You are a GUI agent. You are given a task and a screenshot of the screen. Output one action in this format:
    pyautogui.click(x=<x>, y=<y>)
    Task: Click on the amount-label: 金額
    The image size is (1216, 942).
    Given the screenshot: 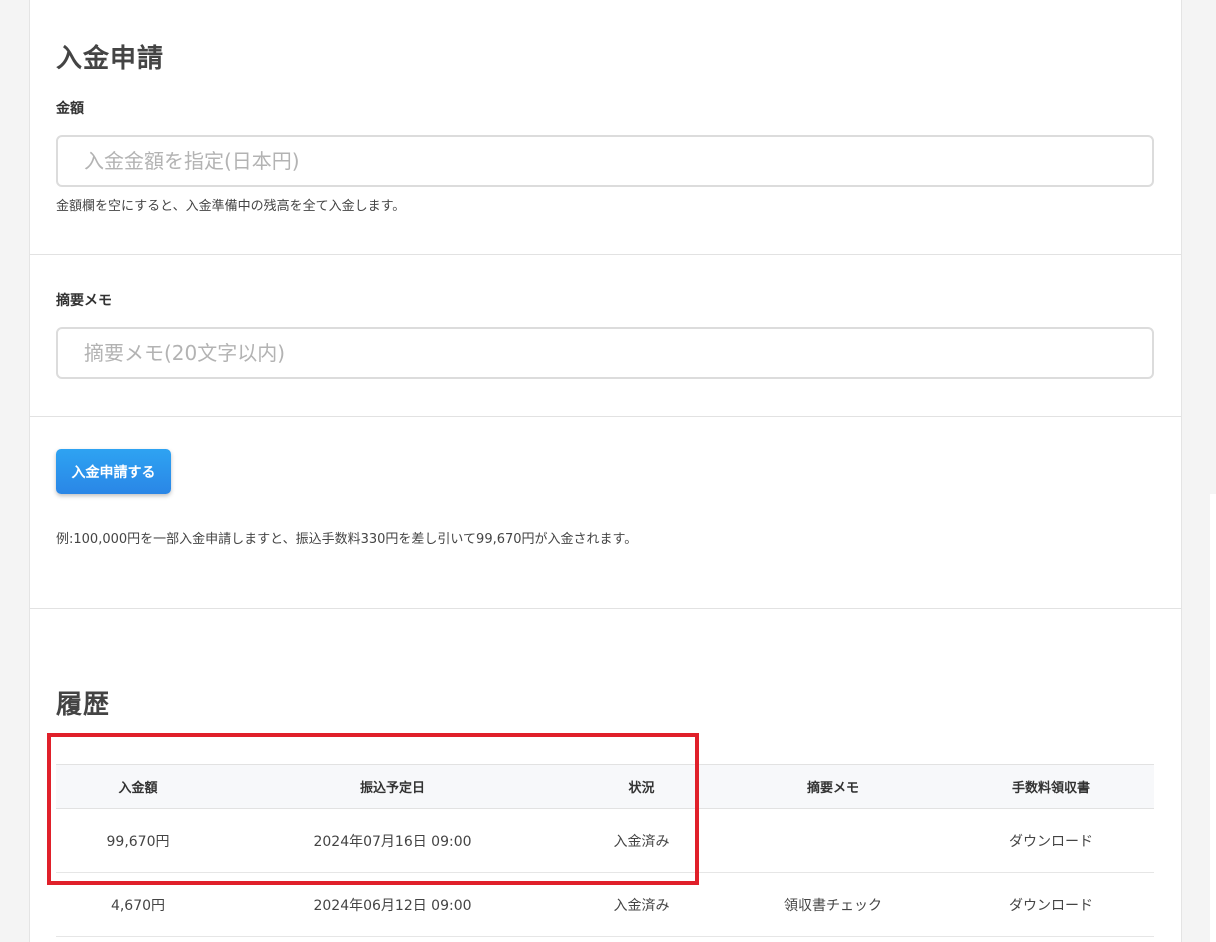 What is the action you would take?
    pyautogui.click(x=70, y=109)
    